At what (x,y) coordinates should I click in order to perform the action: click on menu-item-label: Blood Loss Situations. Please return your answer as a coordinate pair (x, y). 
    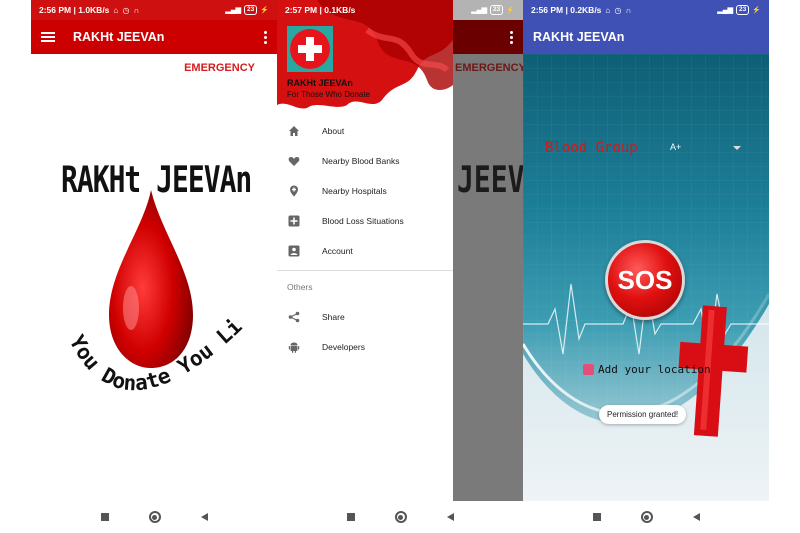
    Looking at the image, I should click on (363, 221).